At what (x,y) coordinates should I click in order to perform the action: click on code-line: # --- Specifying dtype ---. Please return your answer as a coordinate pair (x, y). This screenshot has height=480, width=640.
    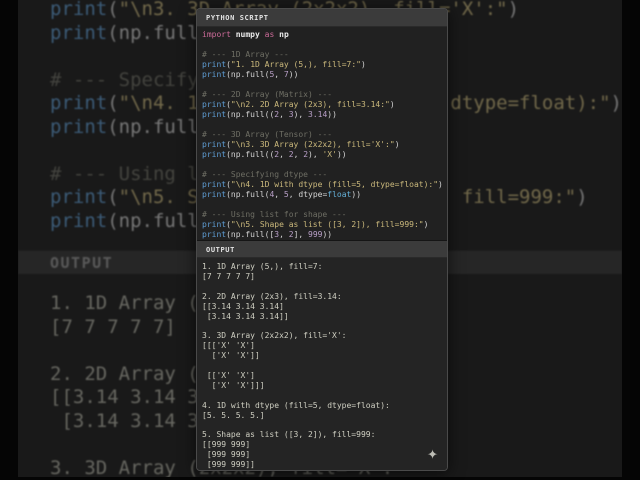
    Looking at the image, I should click on (265, 174).